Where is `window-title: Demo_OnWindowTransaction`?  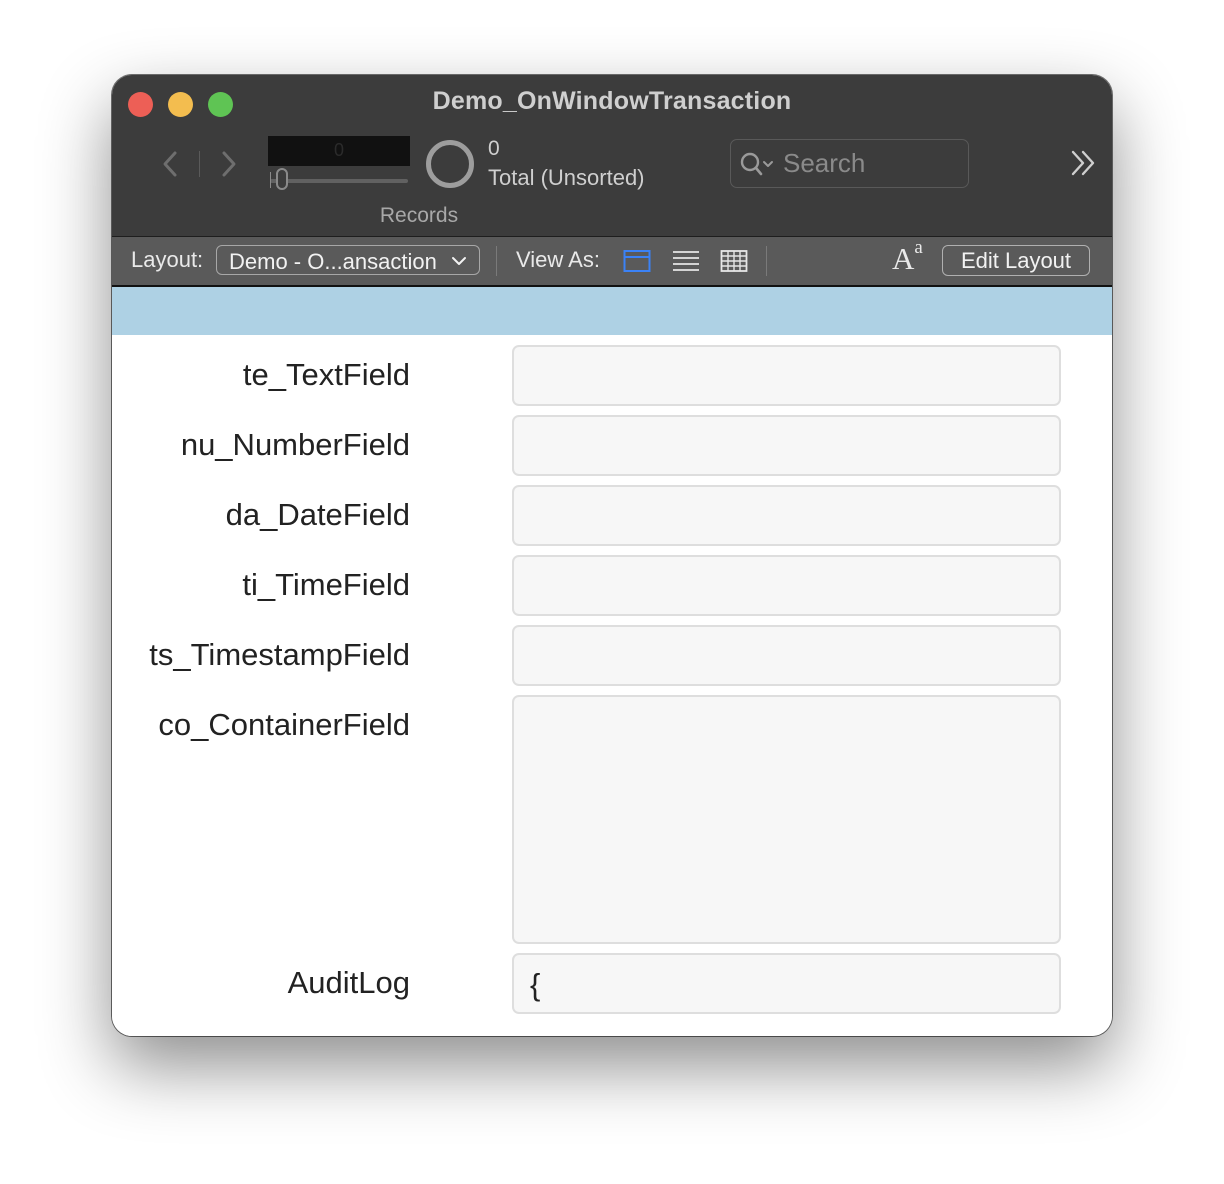
window-title: Demo_OnWindowTransaction is located at coordinates (612, 101).